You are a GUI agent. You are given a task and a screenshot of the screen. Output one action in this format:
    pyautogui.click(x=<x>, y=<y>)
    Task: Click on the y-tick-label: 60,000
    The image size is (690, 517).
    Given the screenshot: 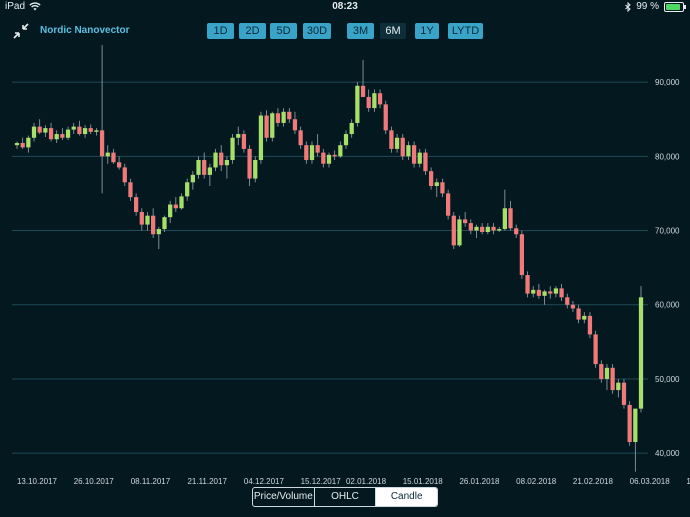 What is the action you would take?
    pyautogui.click(x=667, y=305)
    